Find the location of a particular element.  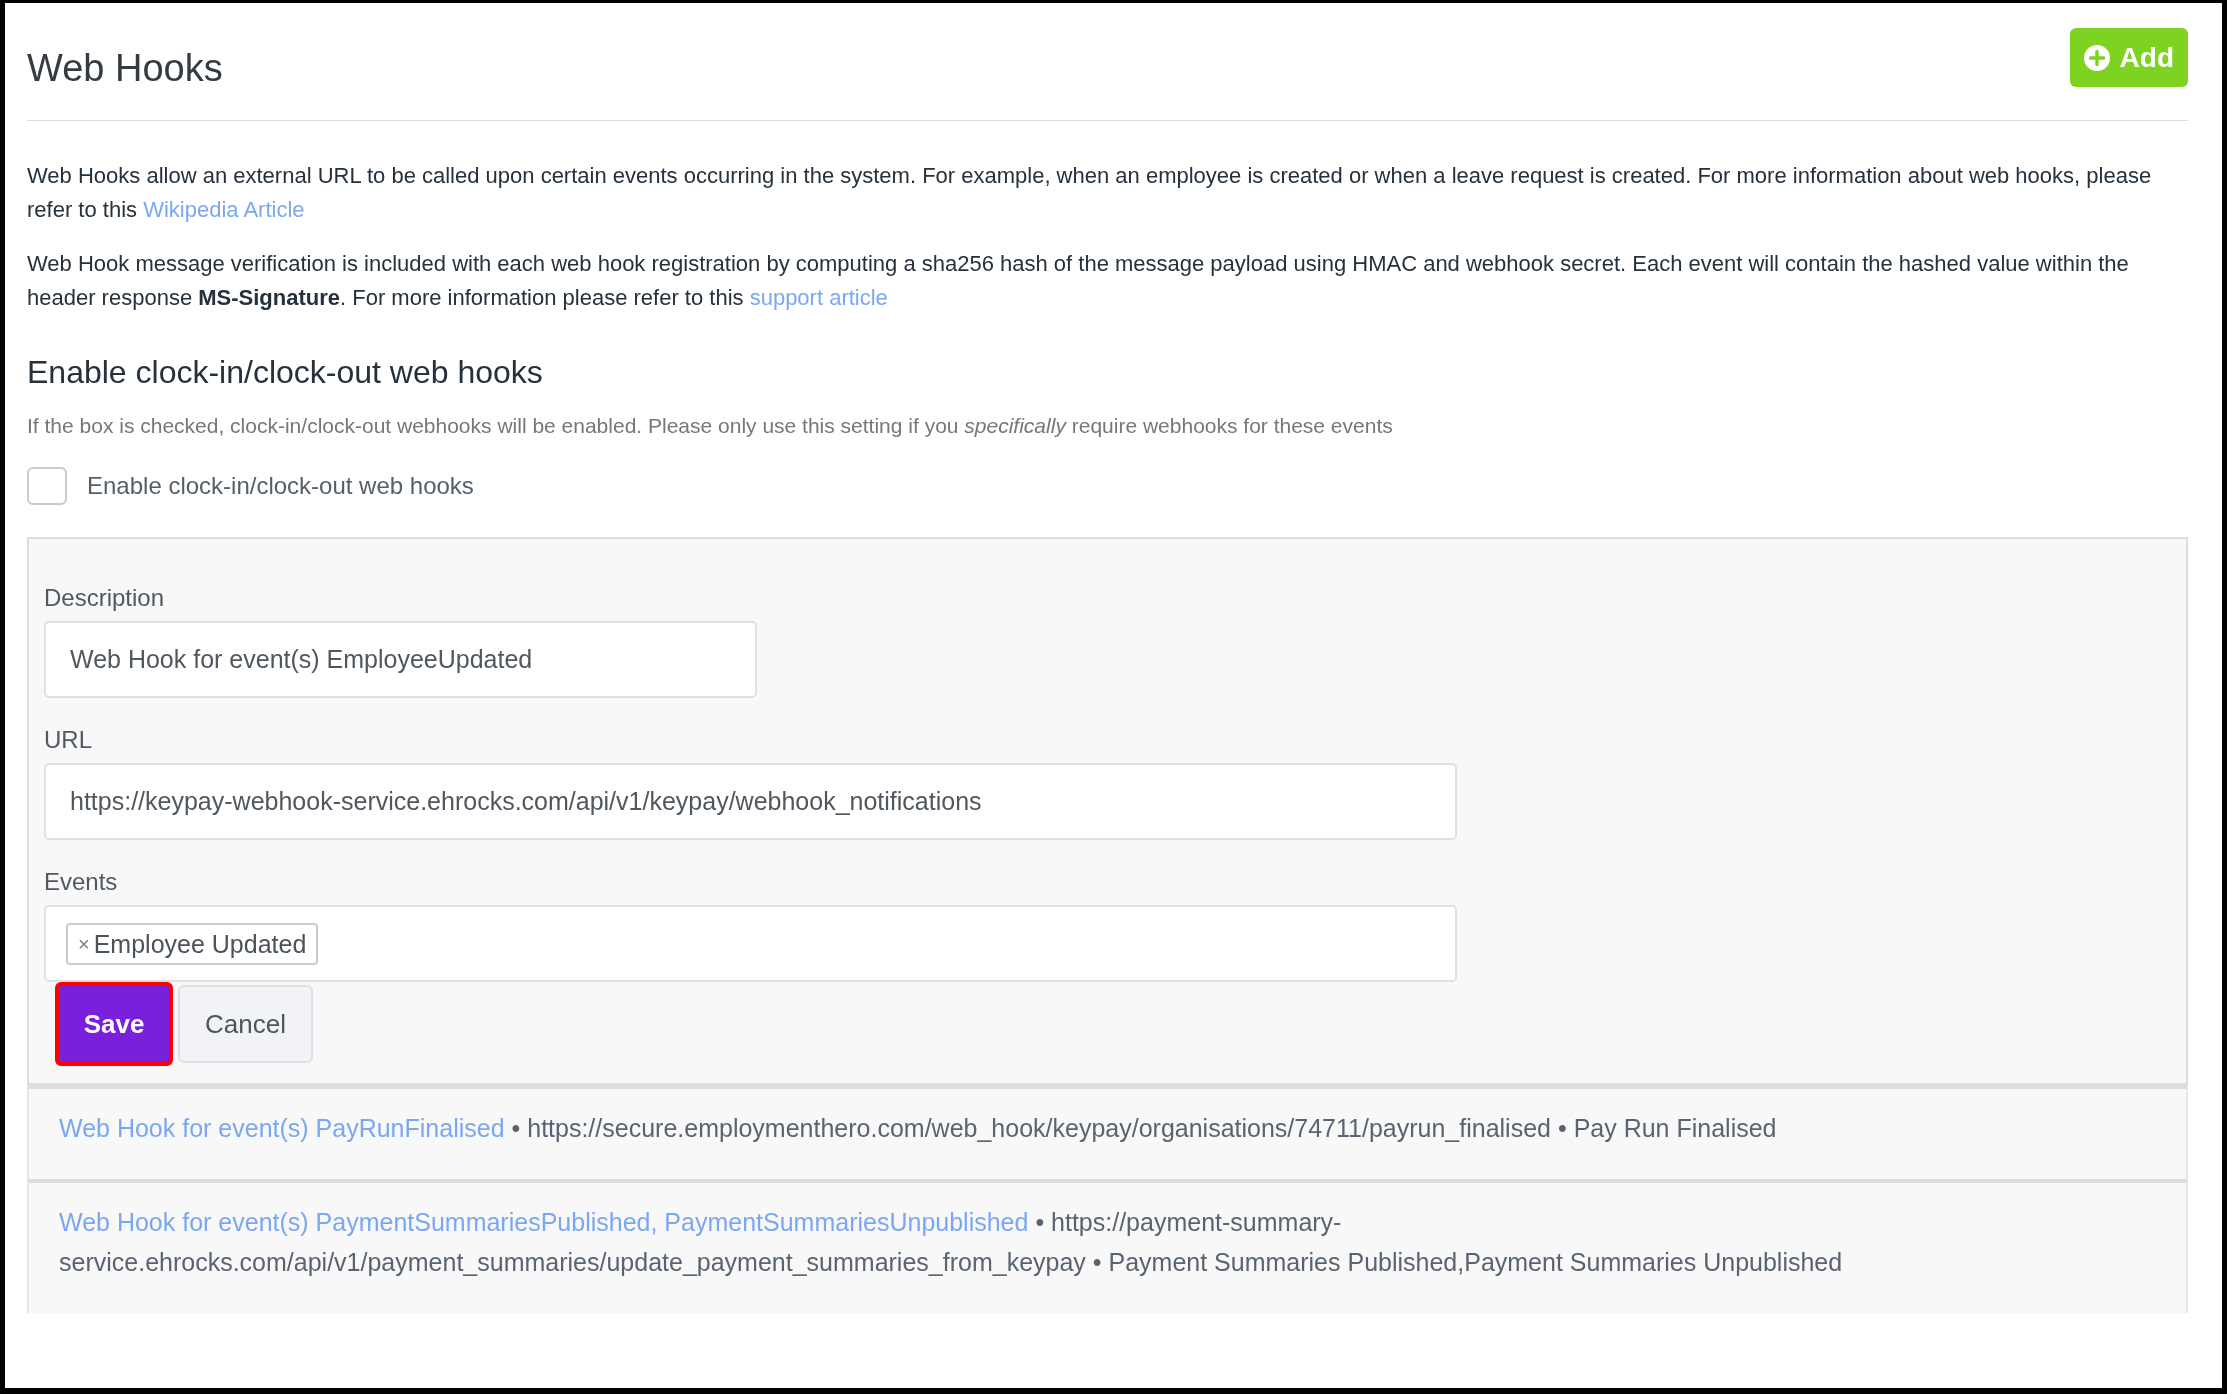

field-label: Description is located at coordinates (105, 598).